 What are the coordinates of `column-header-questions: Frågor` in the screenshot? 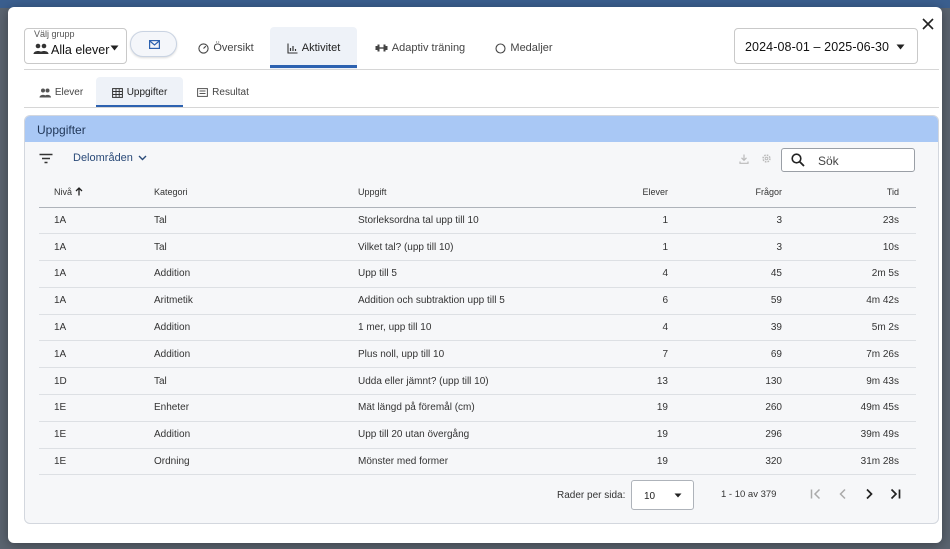 It's located at (725, 193).